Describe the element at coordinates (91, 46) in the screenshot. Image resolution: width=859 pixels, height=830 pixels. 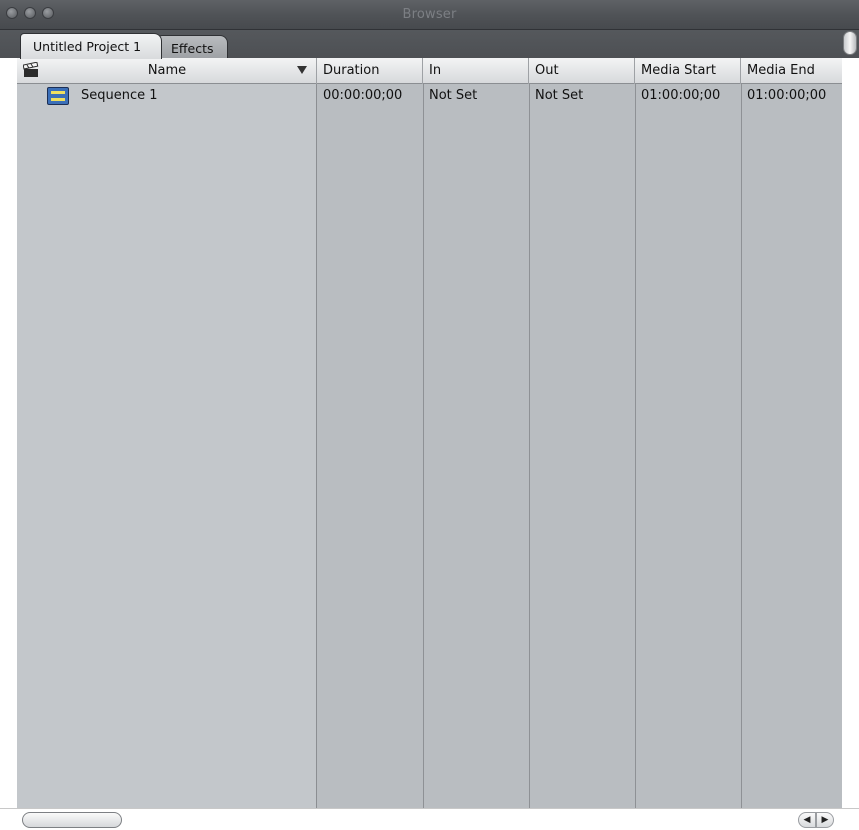
I see `tab-untitled-project-1: Untitled Project 1` at that location.